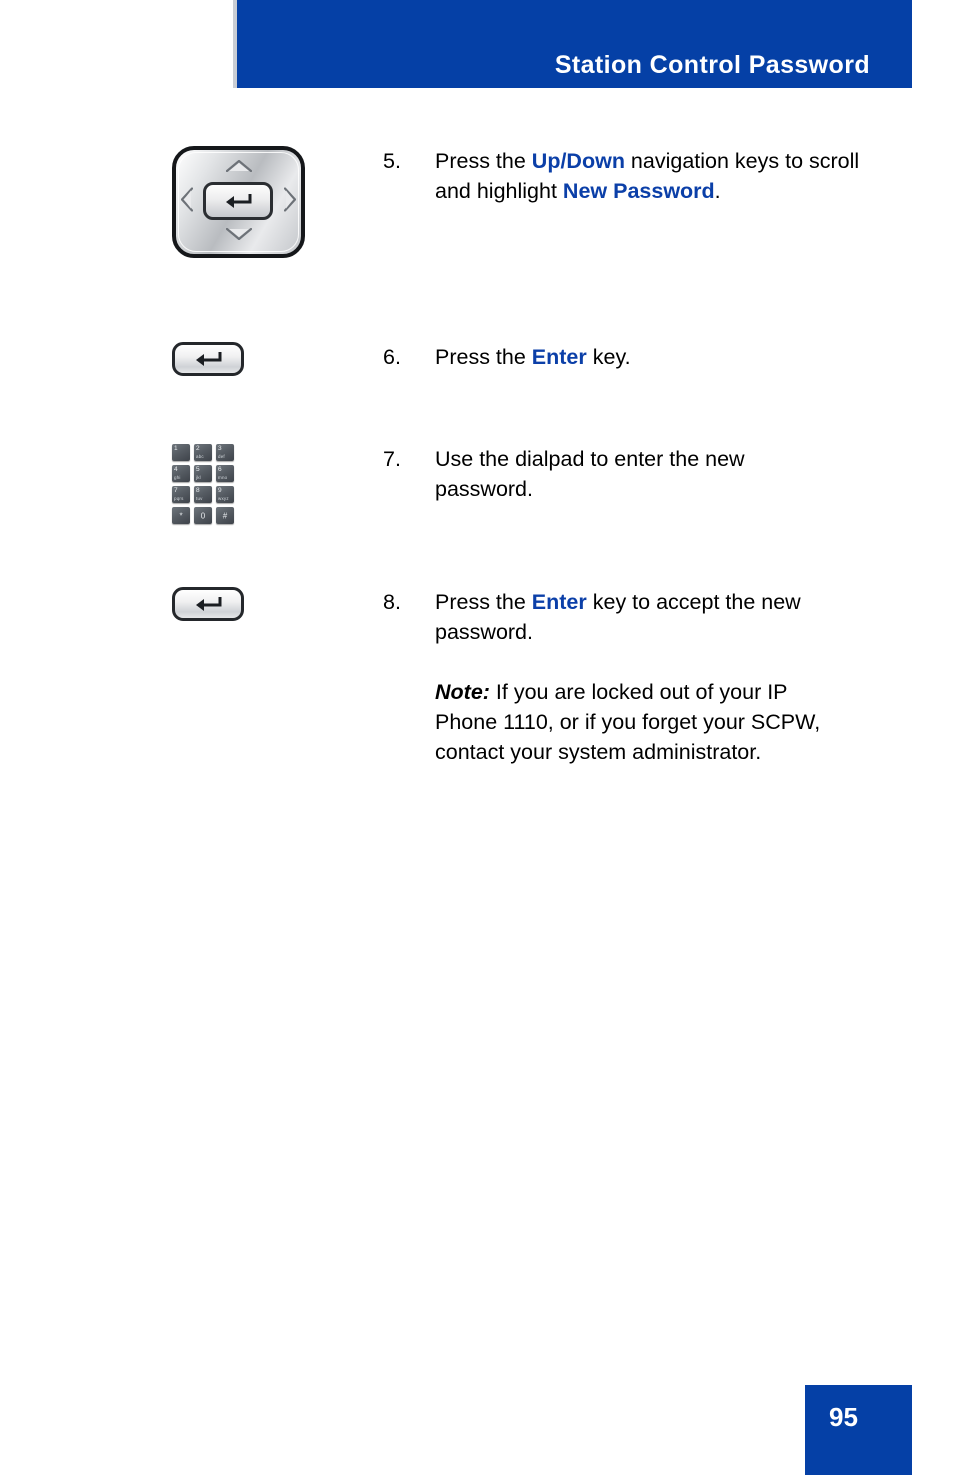 The height and width of the screenshot is (1475, 954). I want to click on step-number: 5., so click(392, 161).